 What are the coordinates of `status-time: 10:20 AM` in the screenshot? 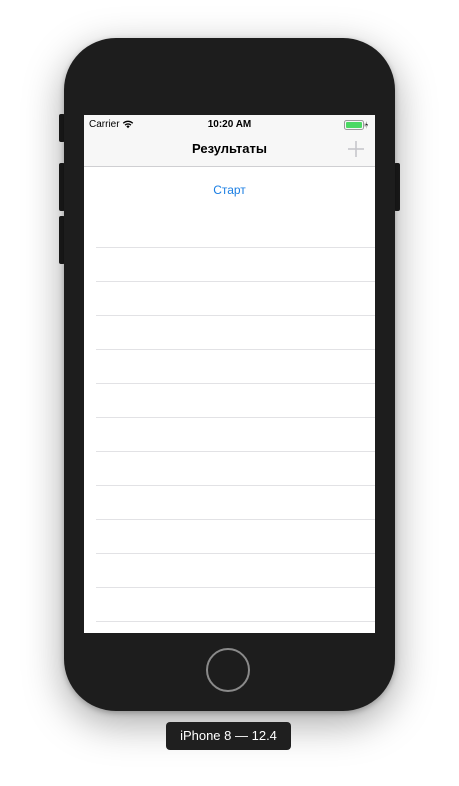 It's located at (229, 124).